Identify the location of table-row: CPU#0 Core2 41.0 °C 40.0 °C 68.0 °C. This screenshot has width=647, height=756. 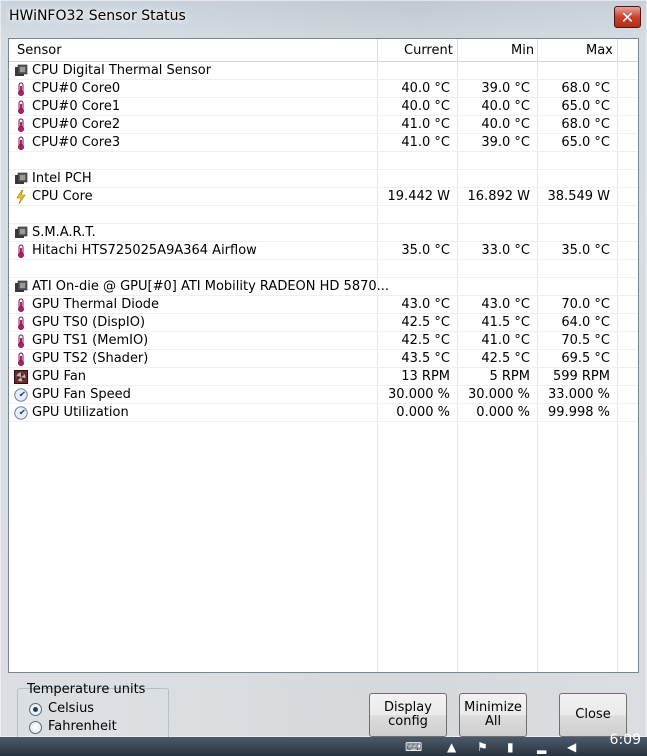
(323, 125).